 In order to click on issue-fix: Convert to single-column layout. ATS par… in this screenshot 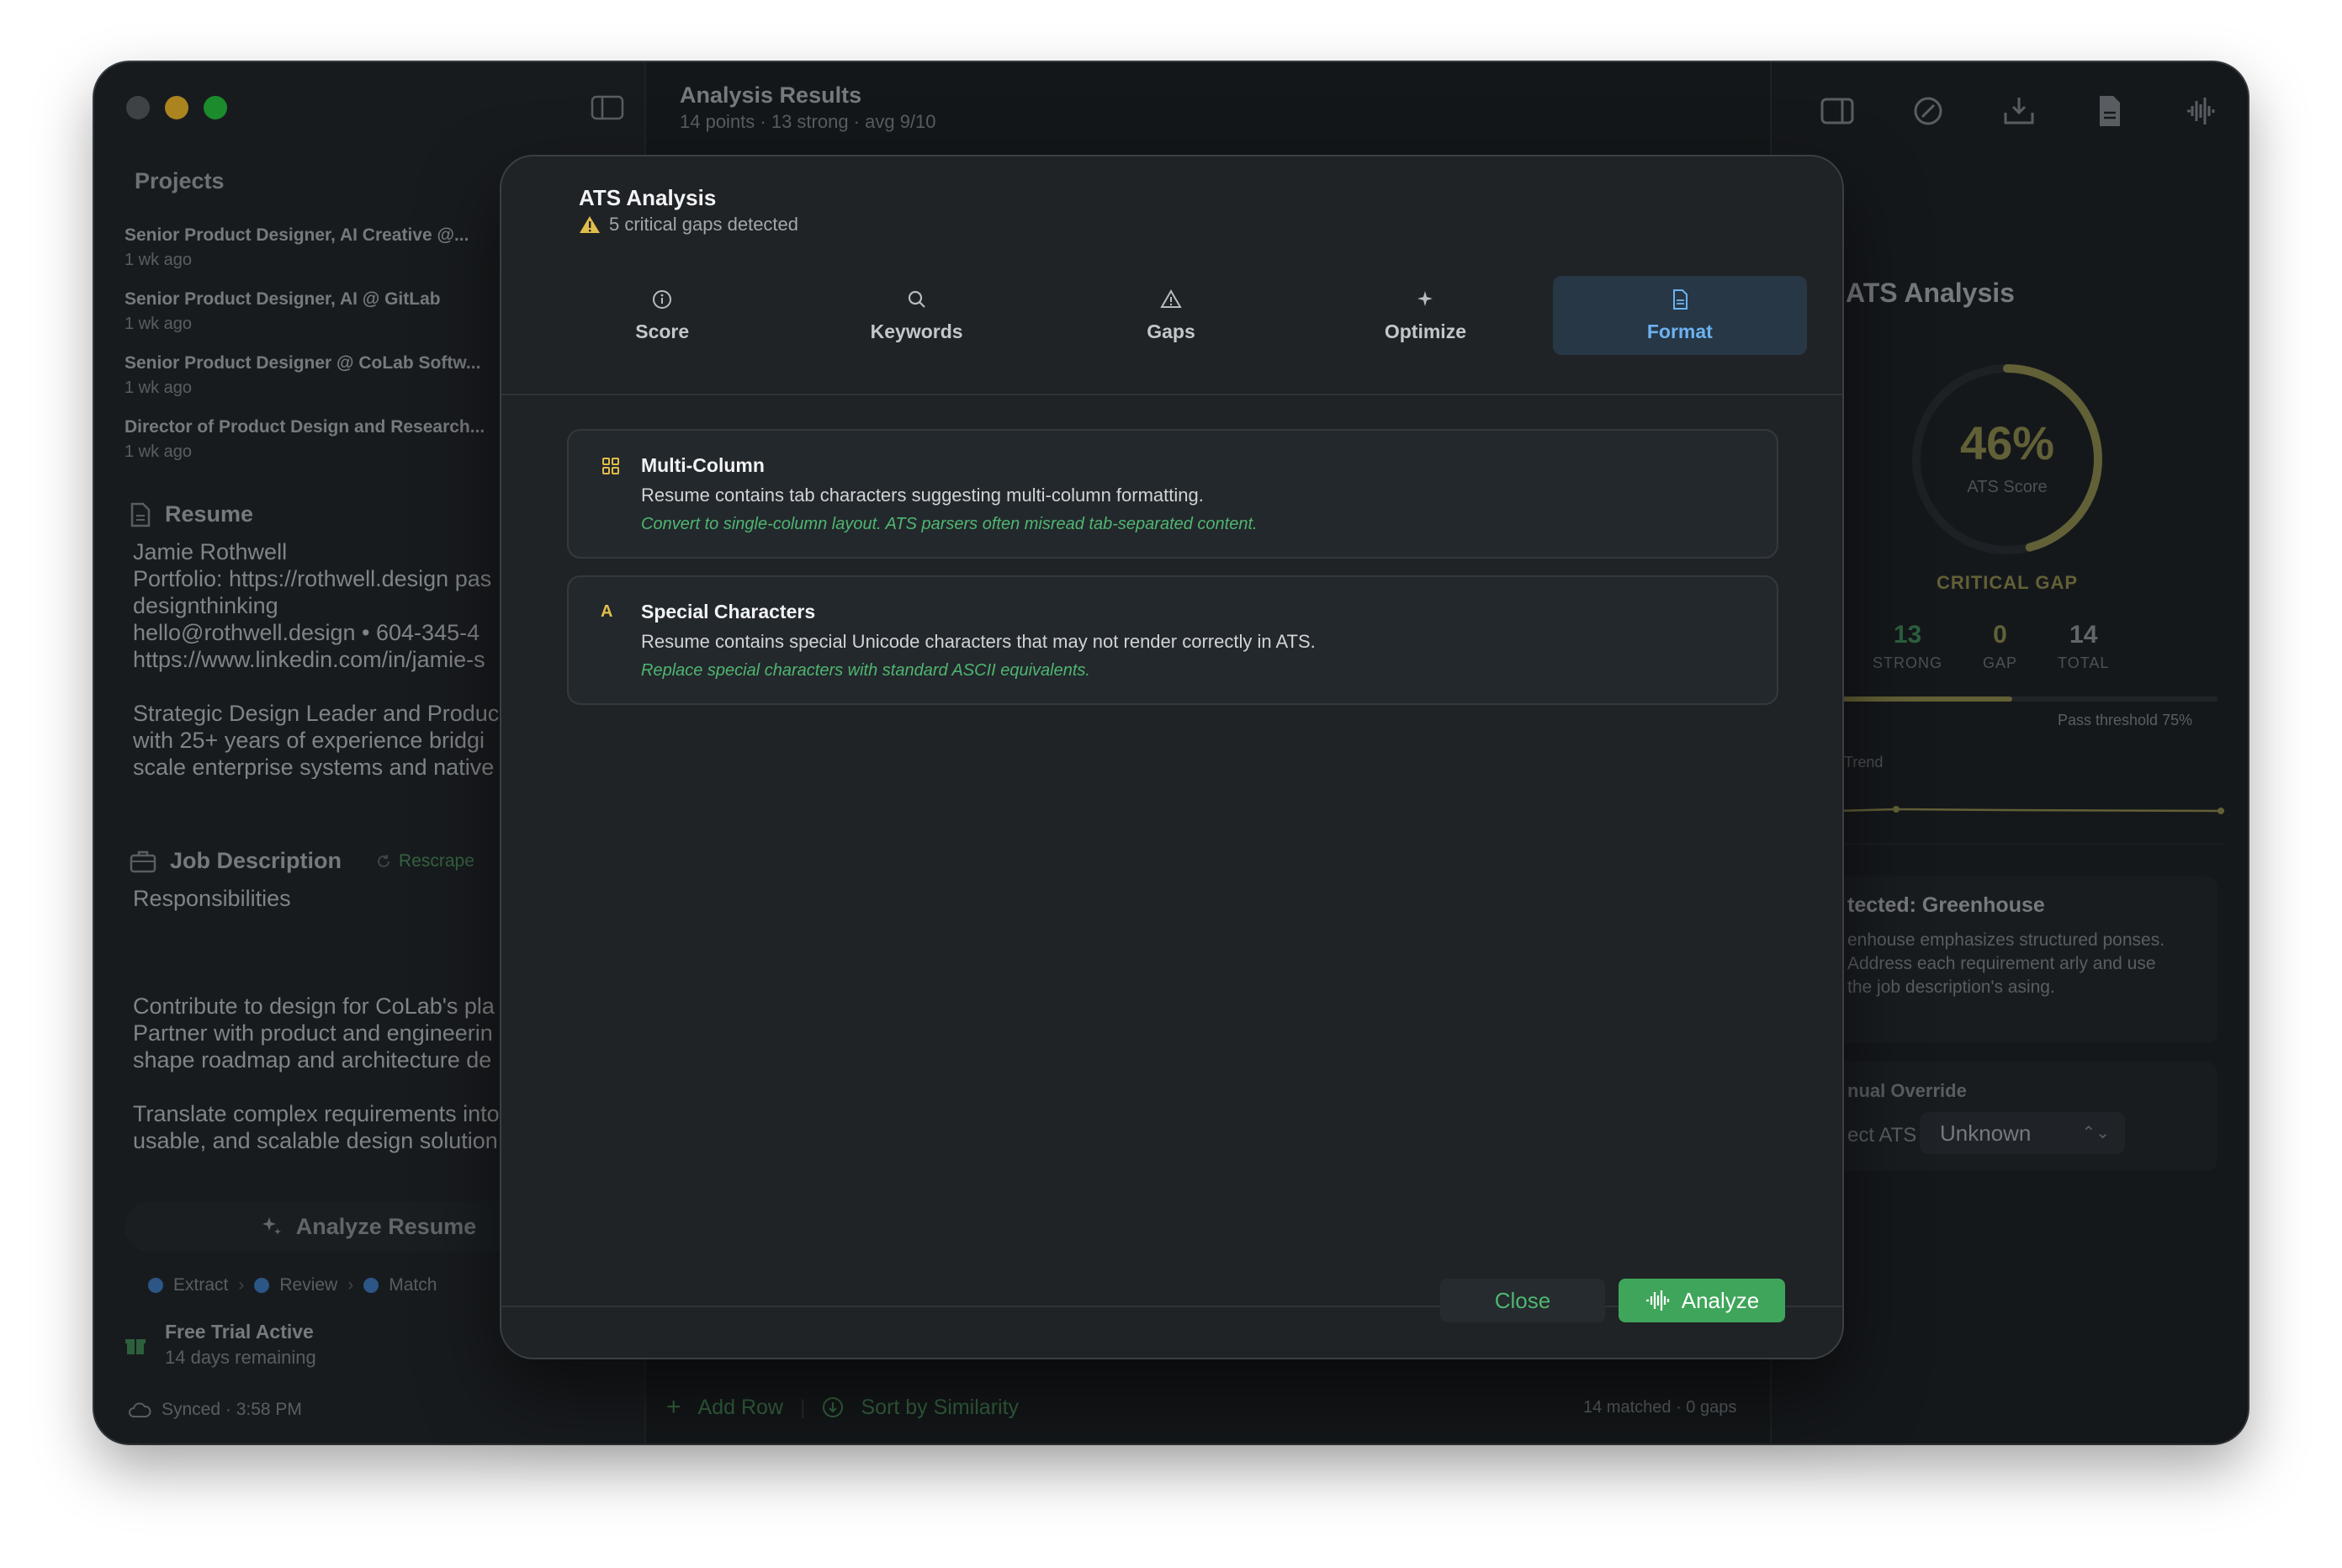, I will do `click(949, 524)`.